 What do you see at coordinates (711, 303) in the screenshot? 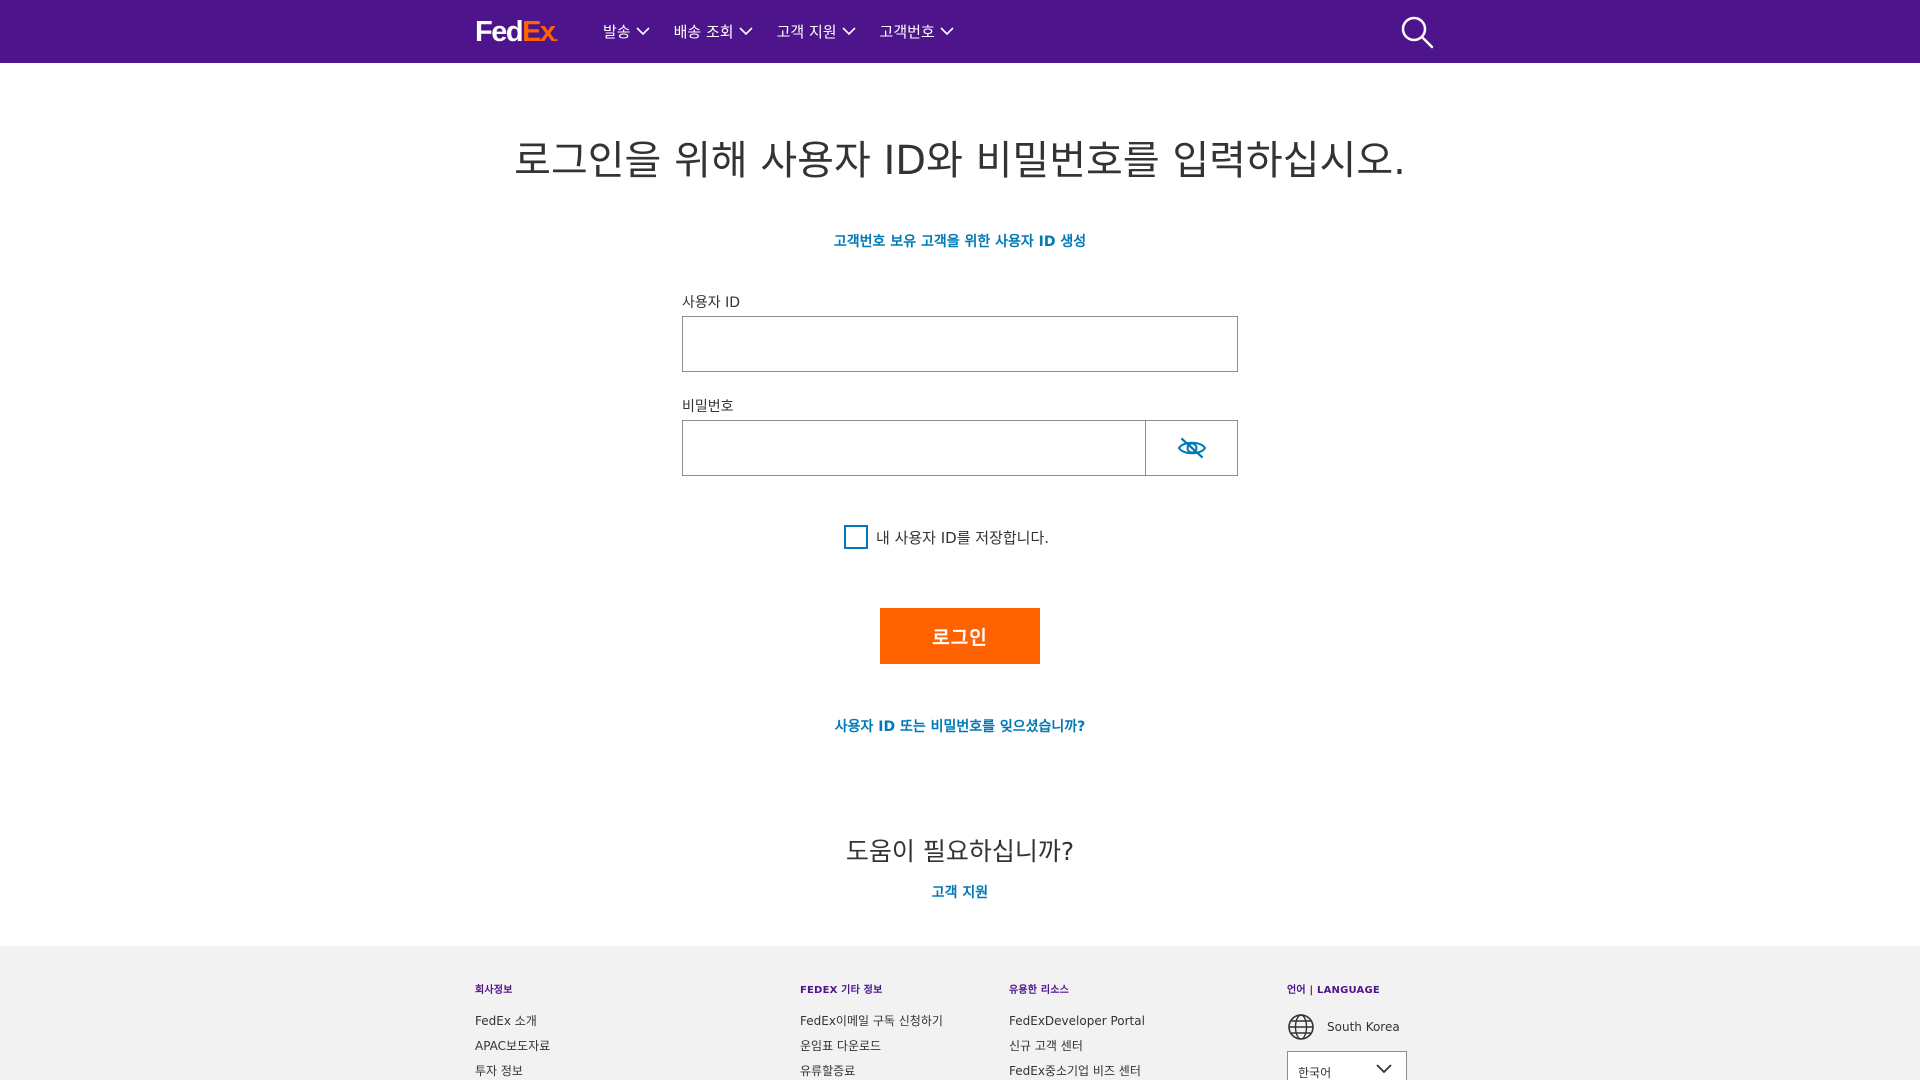
I see `user-id-label: 사용자 ID` at bounding box center [711, 303].